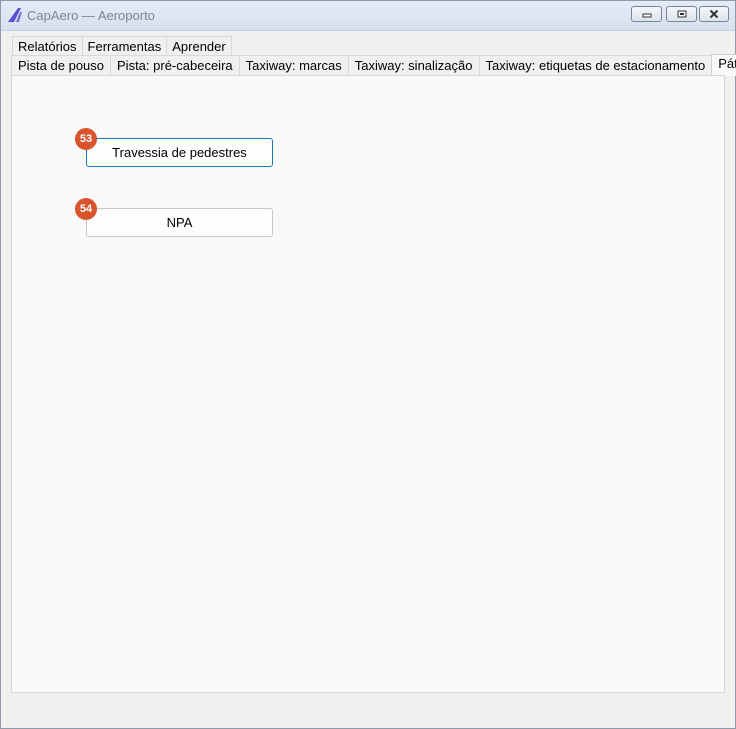 Image resolution: width=736 pixels, height=729 pixels. What do you see at coordinates (595, 65) in the screenshot?
I see `tab-taxiway-etiquetas: Taxiway: etiquetas de estacionamento` at bounding box center [595, 65].